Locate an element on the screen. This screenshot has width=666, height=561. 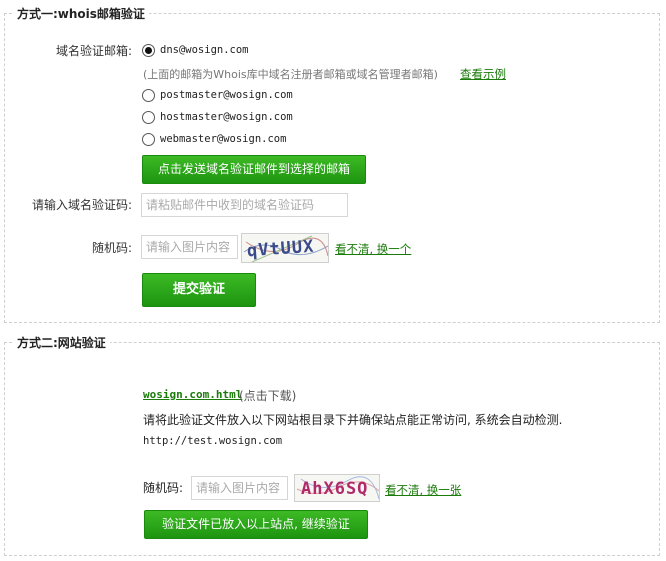
email-radio-dns is located at coordinates (148, 50).